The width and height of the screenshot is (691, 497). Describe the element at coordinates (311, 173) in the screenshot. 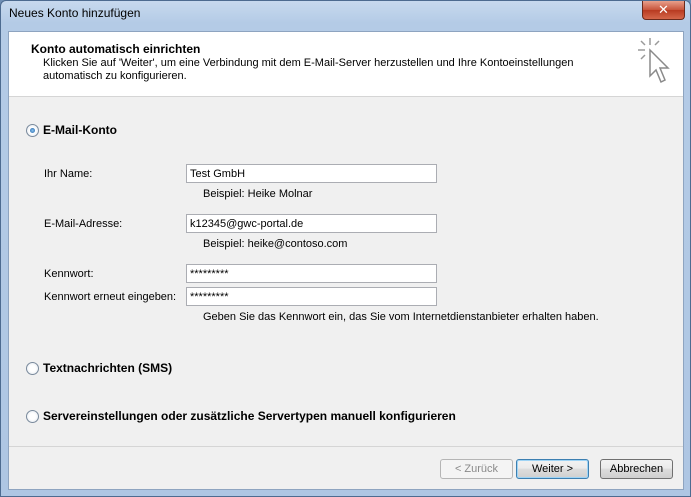

I see `name-input` at that location.